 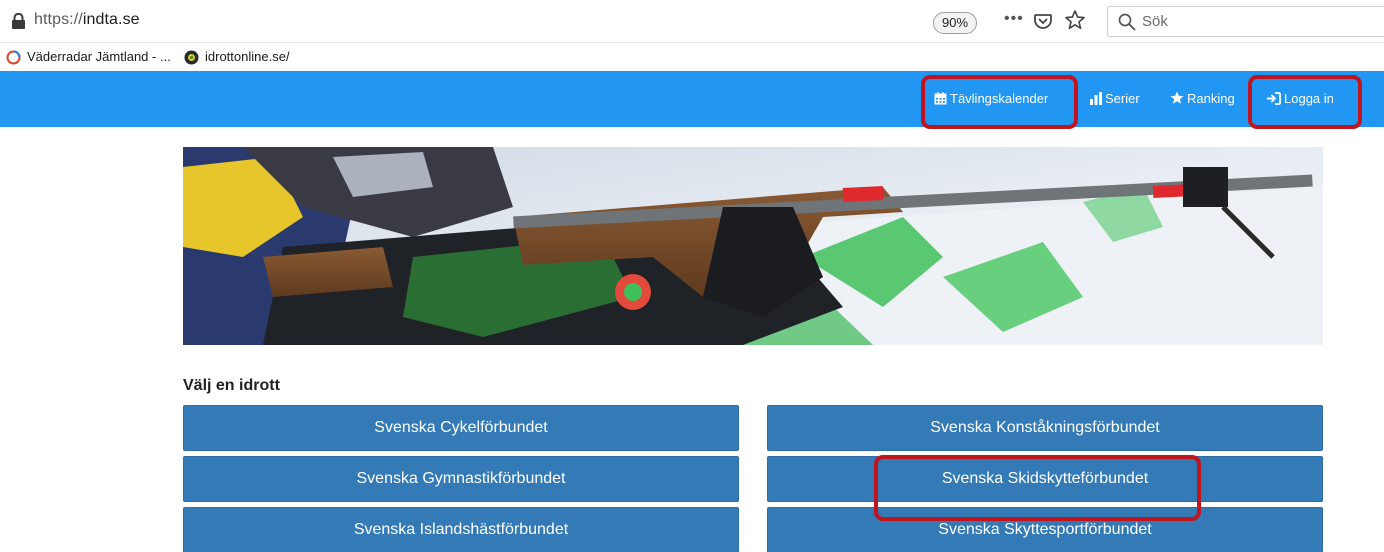 What do you see at coordinates (231, 385) in the screenshot?
I see `section-heading: Välj en idrott` at bounding box center [231, 385].